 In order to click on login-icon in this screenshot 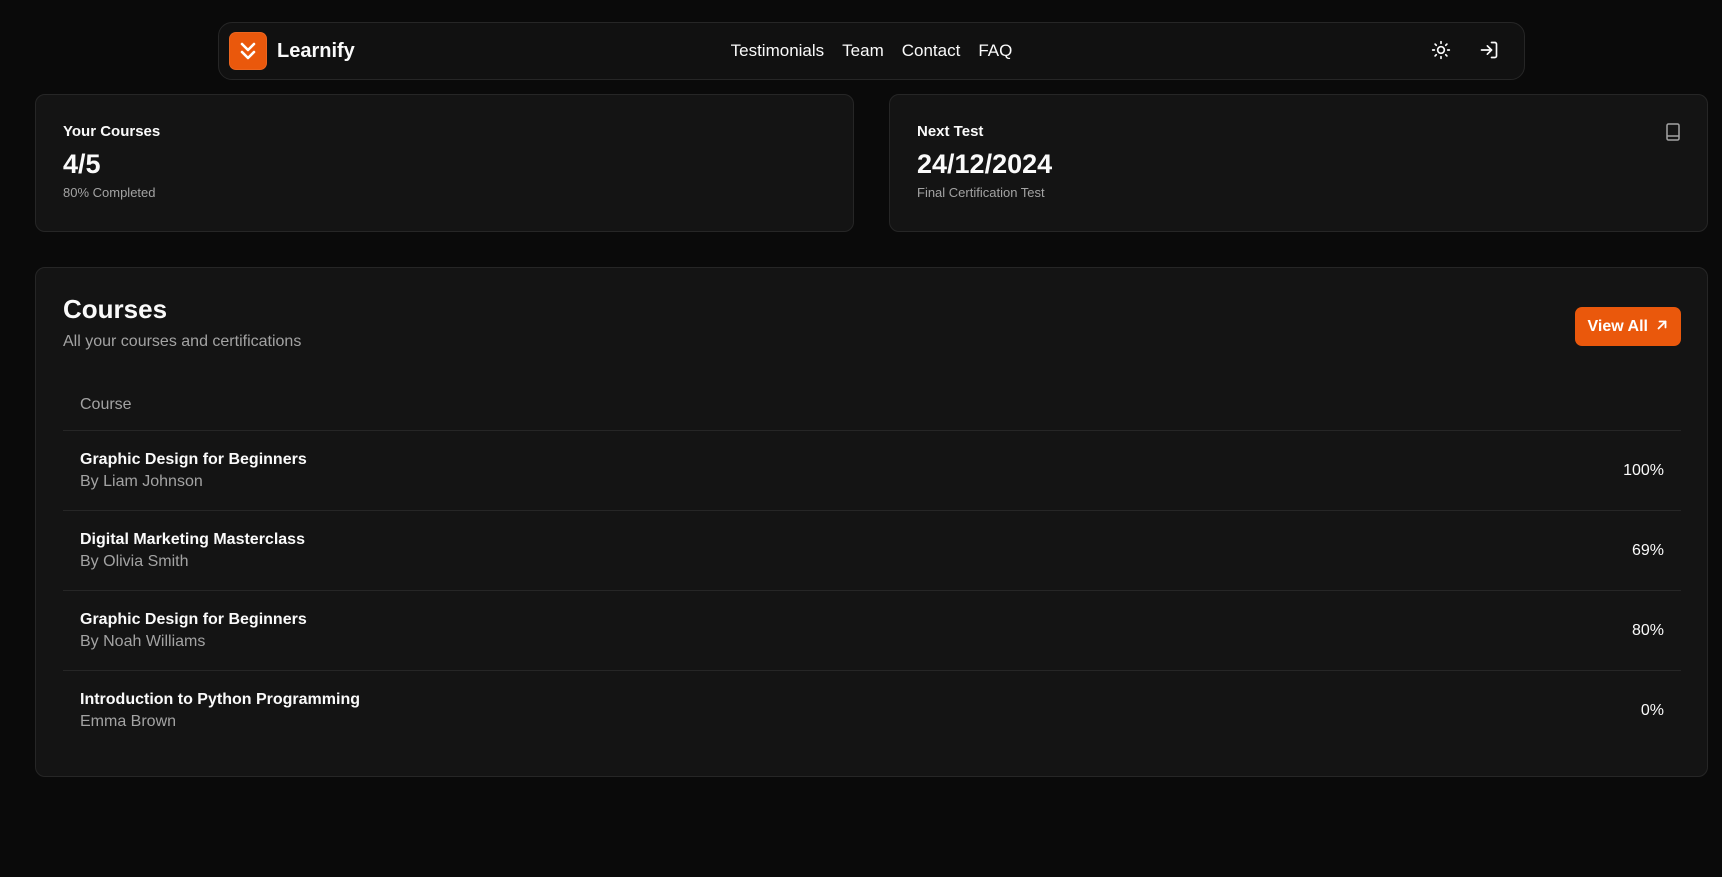, I will do `click(1489, 51)`.